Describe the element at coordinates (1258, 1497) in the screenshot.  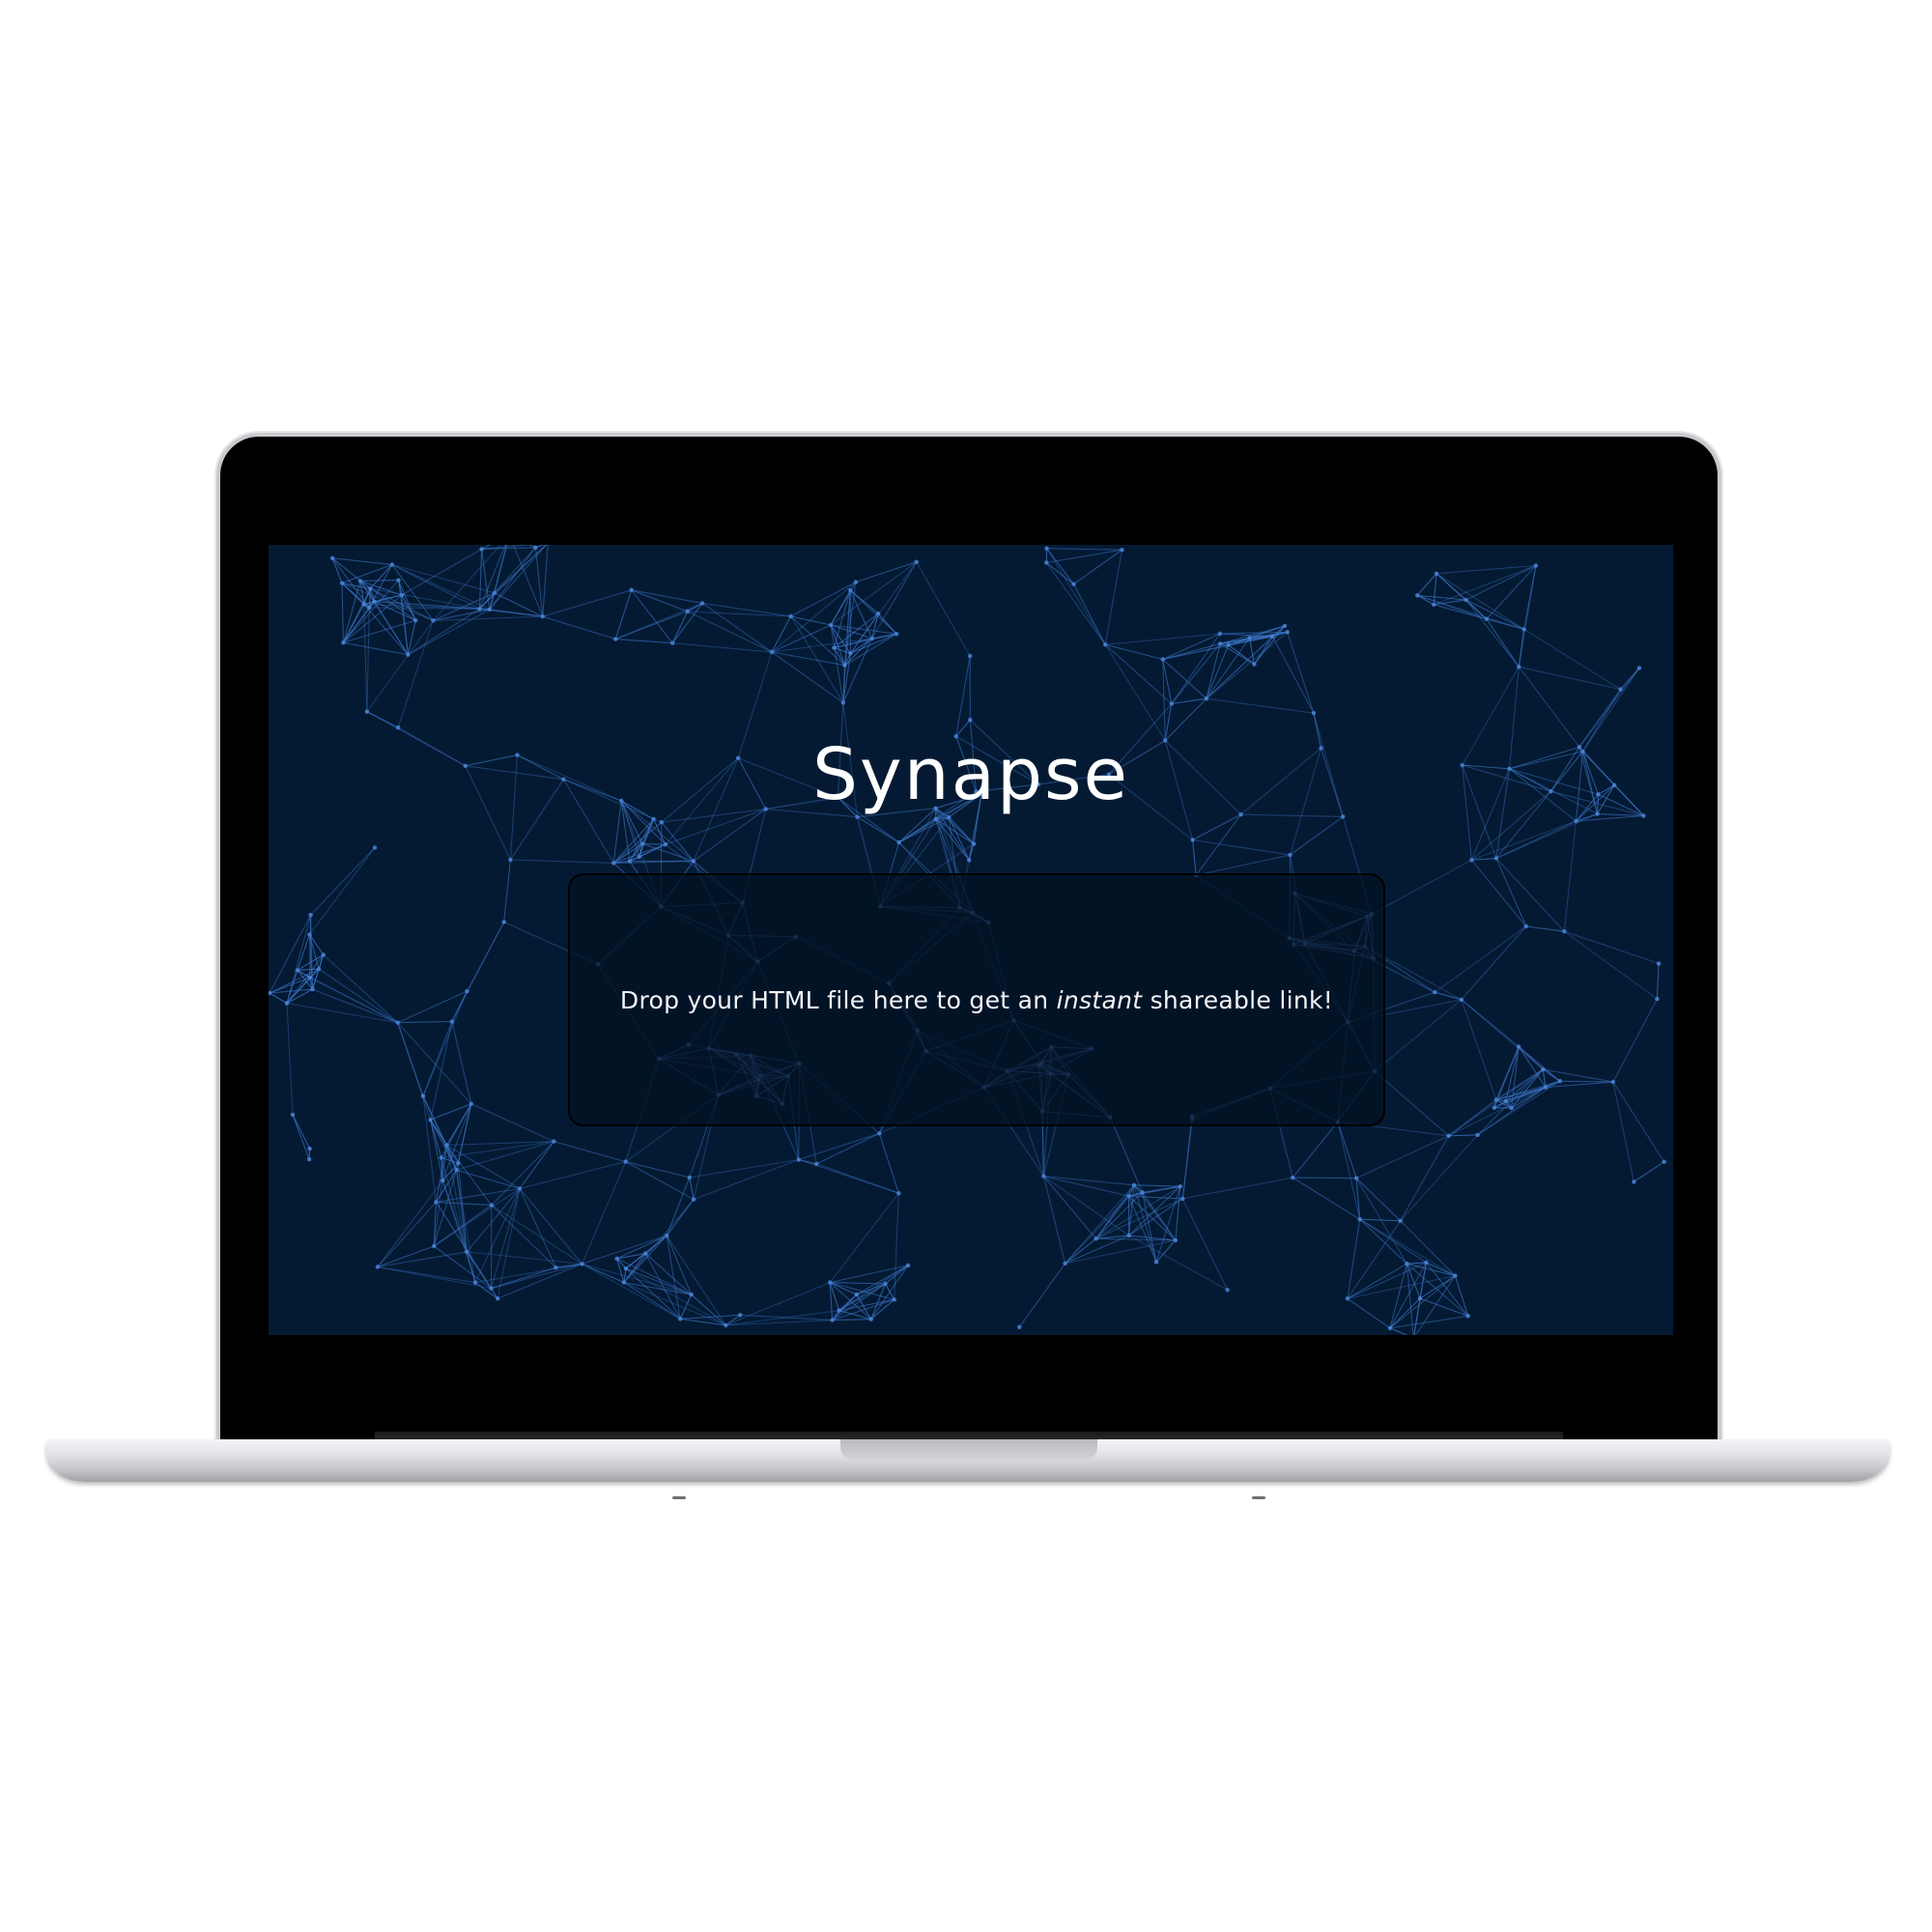
I see `laptop-foot-right` at that location.